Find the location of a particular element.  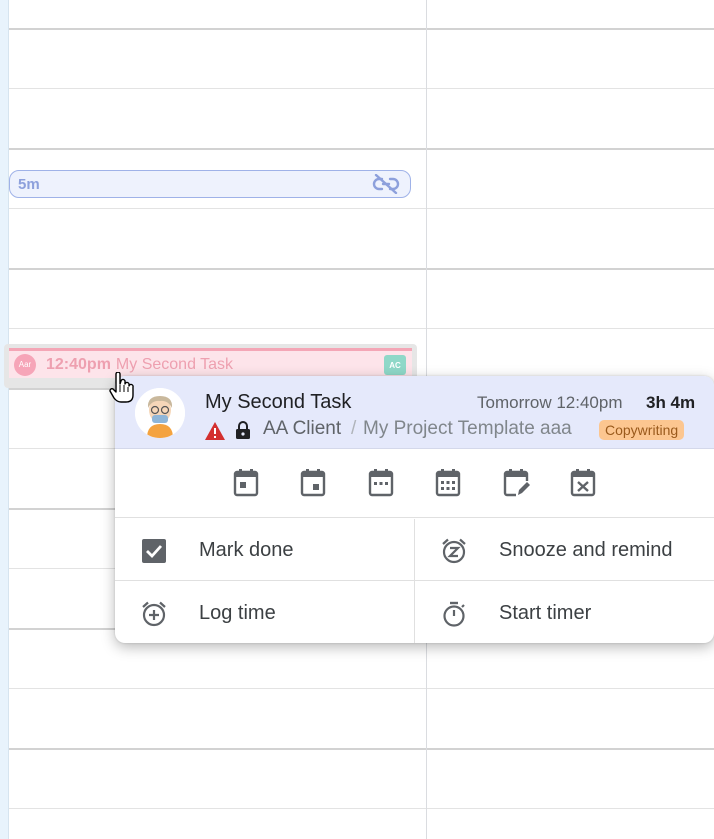

calendar-edit-icon is located at coordinates (516, 483).